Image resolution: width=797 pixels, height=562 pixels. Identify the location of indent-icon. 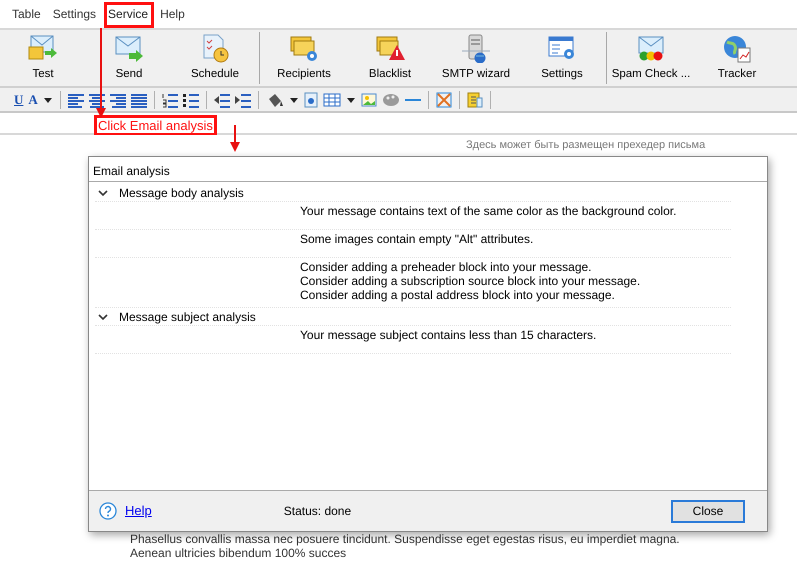
(242, 100).